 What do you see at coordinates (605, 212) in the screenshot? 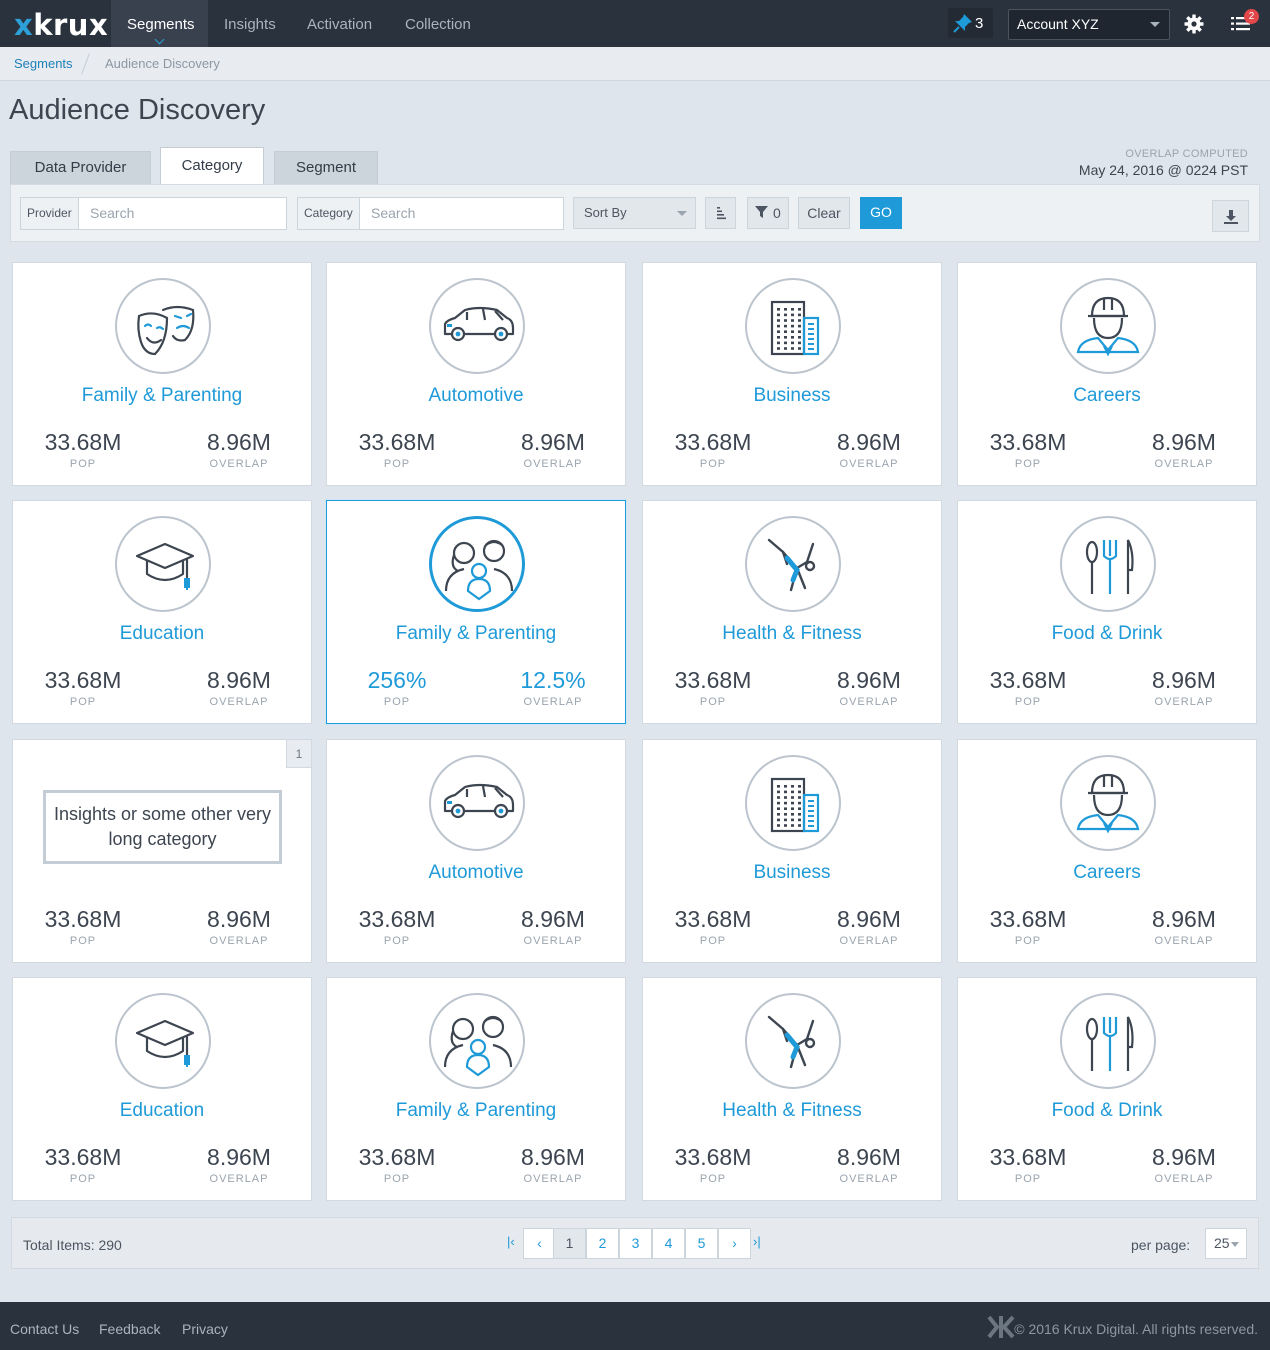
I see `sort-by-label: Sort By` at bounding box center [605, 212].